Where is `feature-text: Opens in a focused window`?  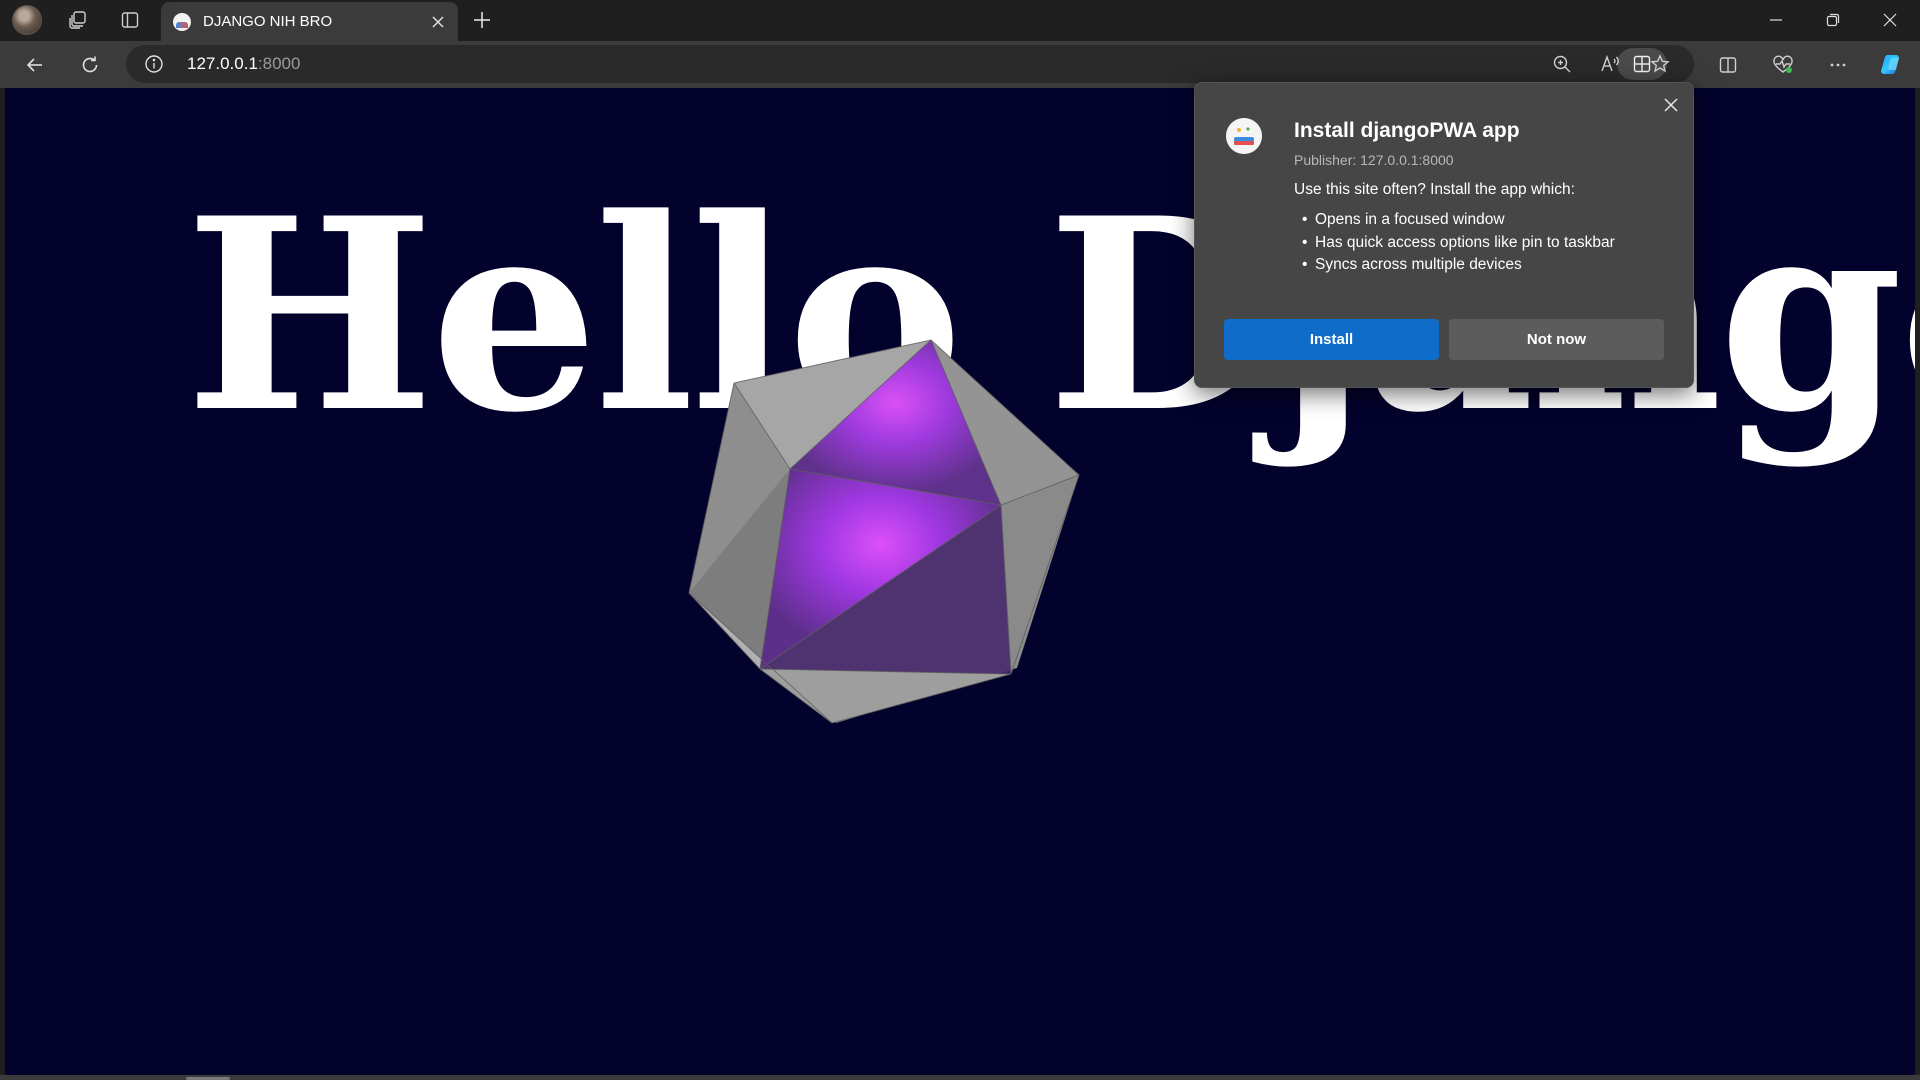
feature-text: Opens in a focused window is located at coordinates (1410, 219).